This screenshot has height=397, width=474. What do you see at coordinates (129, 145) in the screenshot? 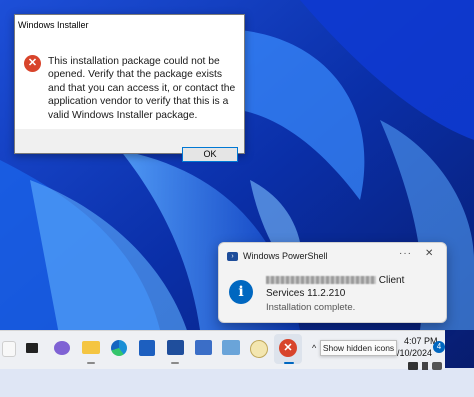
I see `dialog-footer: OK` at bounding box center [129, 145].